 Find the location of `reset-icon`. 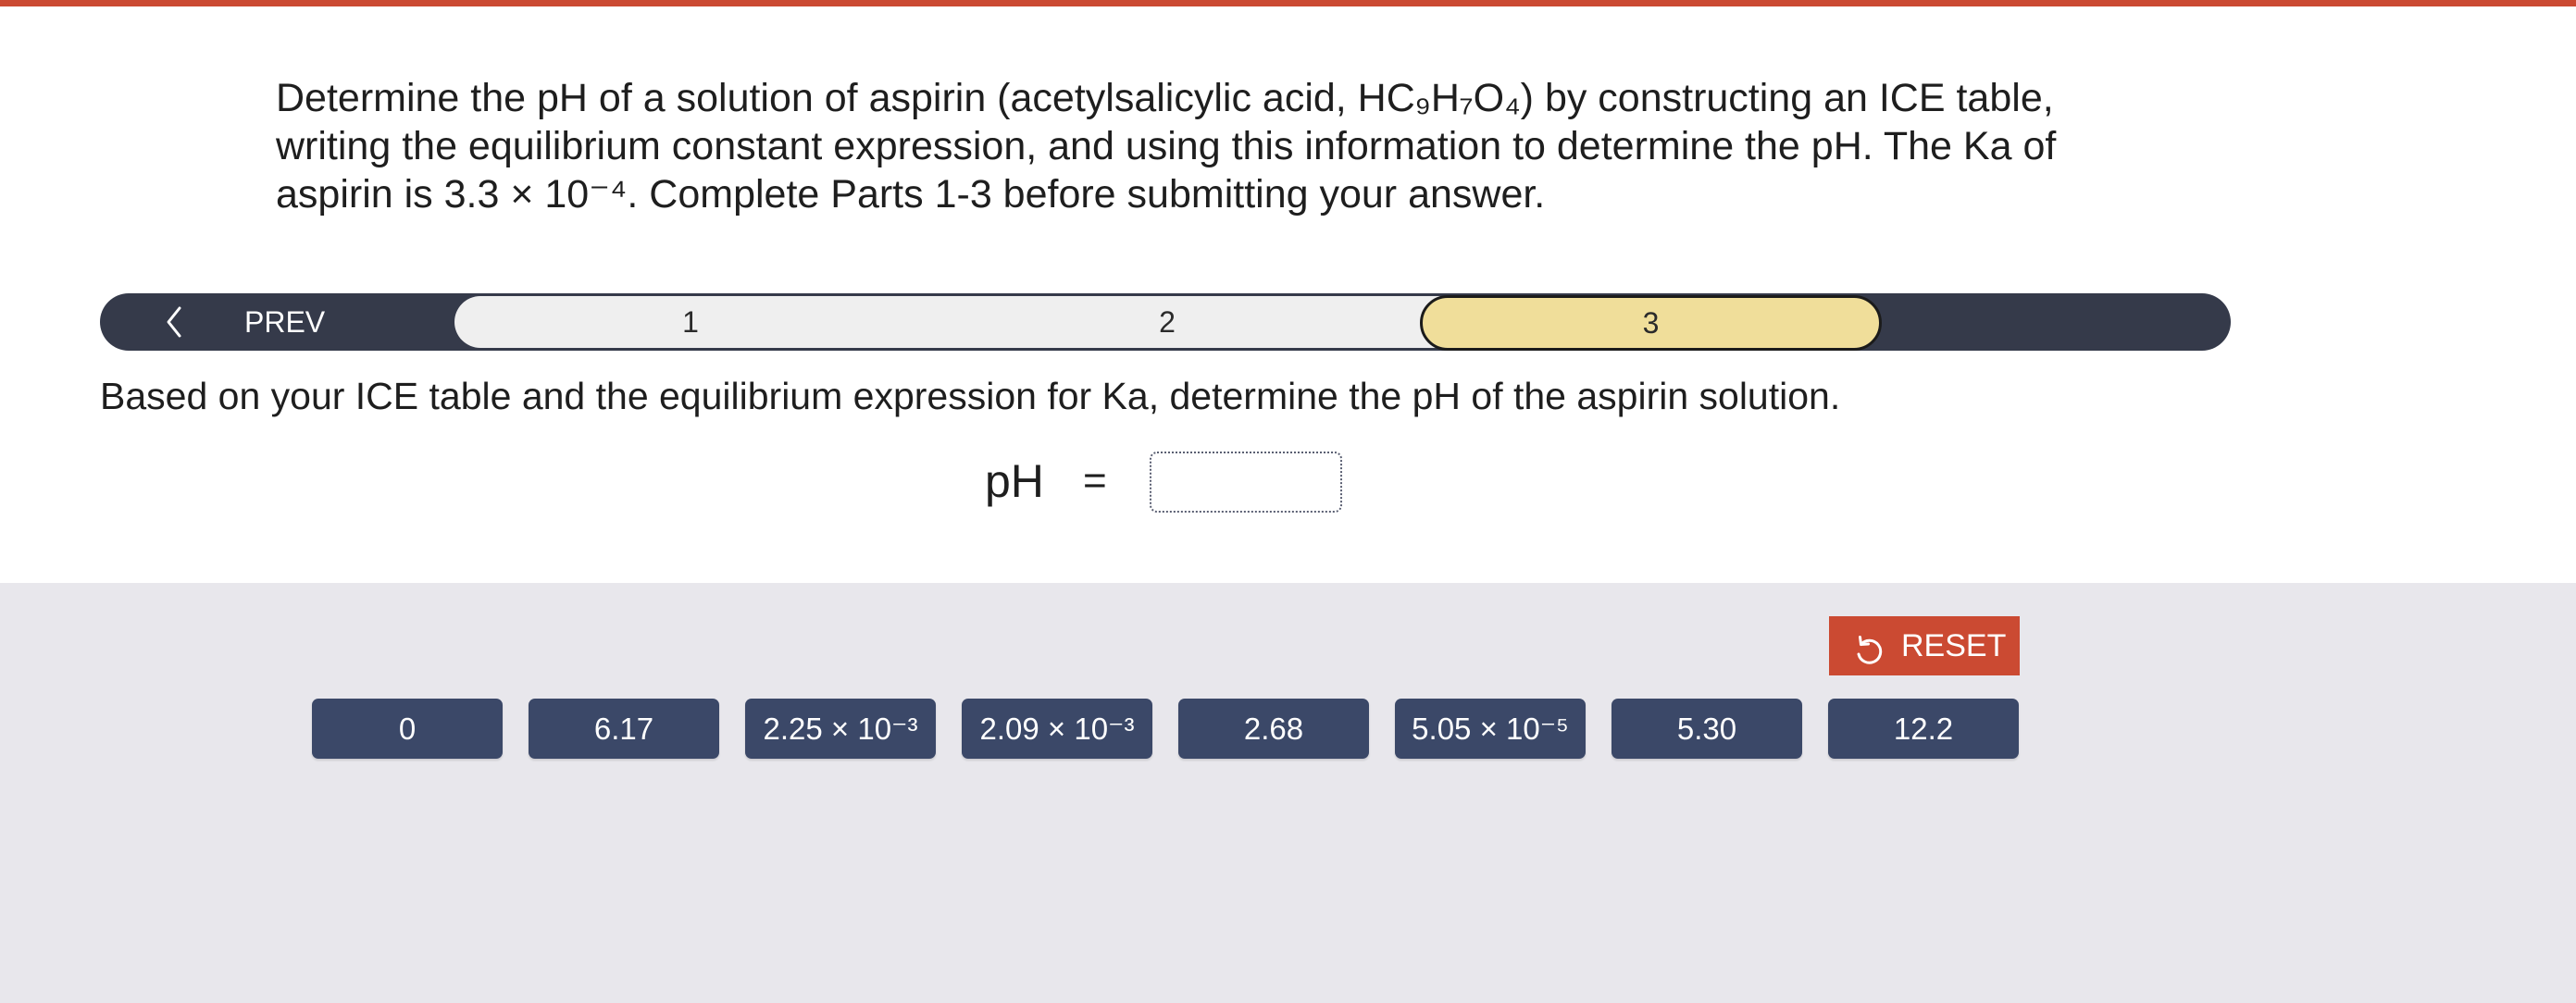

reset-icon is located at coordinates (1868, 646).